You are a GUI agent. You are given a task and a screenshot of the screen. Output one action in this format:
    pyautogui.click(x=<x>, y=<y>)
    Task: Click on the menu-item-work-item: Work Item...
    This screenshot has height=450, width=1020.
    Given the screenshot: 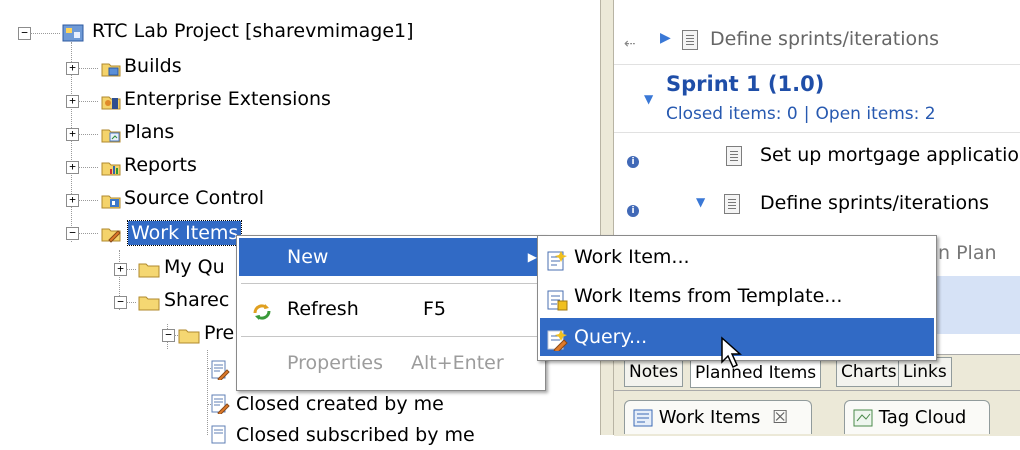 What is the action you would take?
    pyautogui.click(x=737, y=257)
    